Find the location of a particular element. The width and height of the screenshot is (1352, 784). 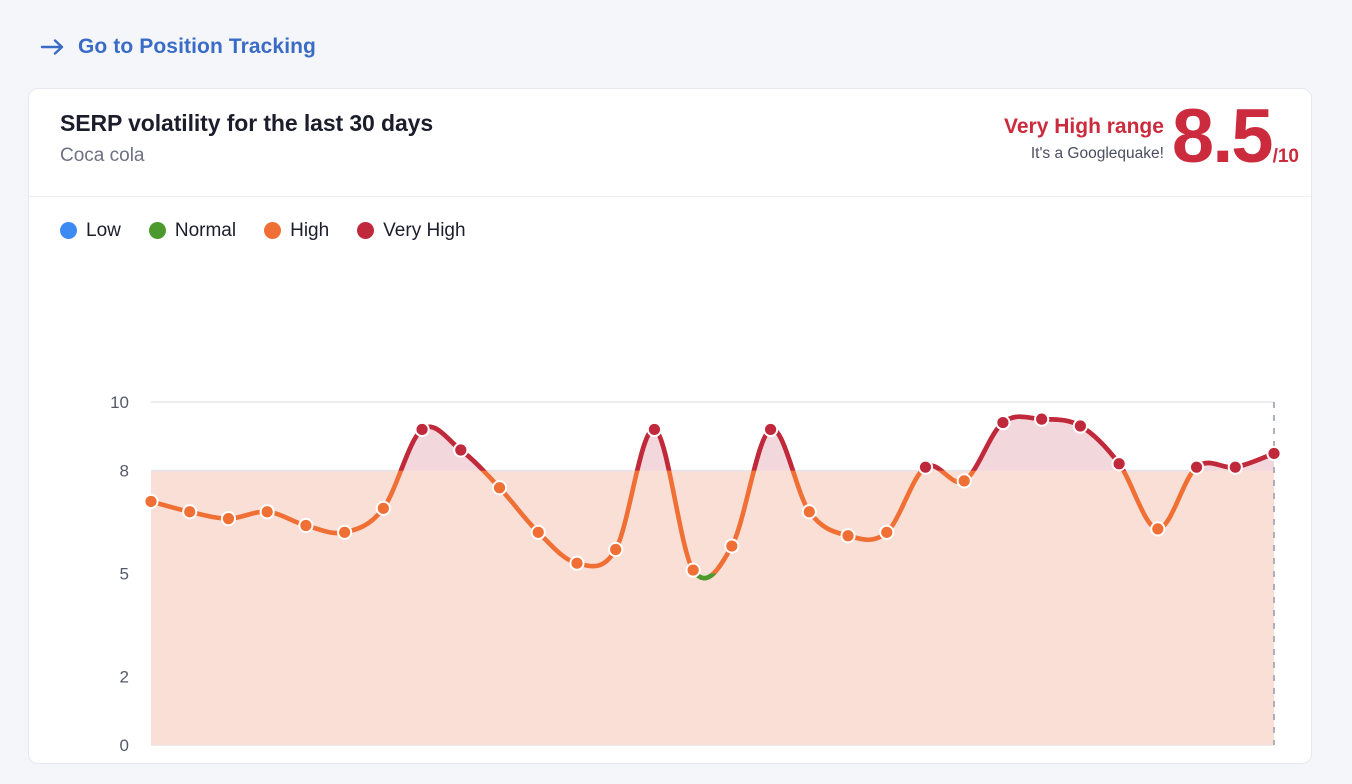

score-max: /10 is located at coordinates (1285, 156).